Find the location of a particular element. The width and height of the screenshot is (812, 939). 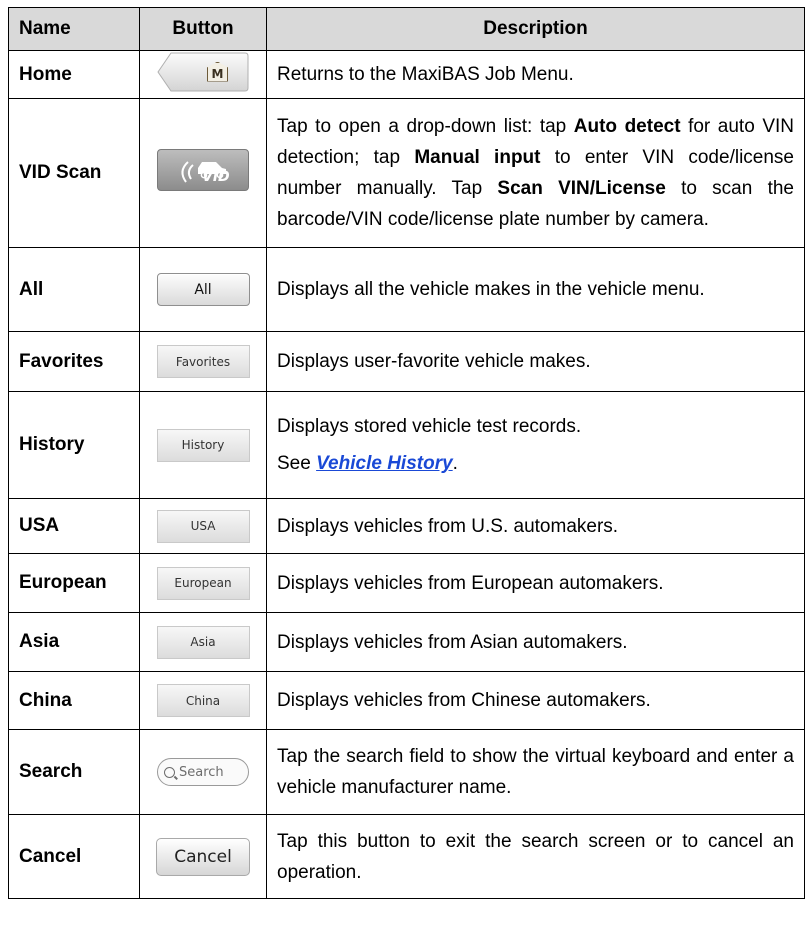

row-button-cell: European is located at coordinates (203, 583).